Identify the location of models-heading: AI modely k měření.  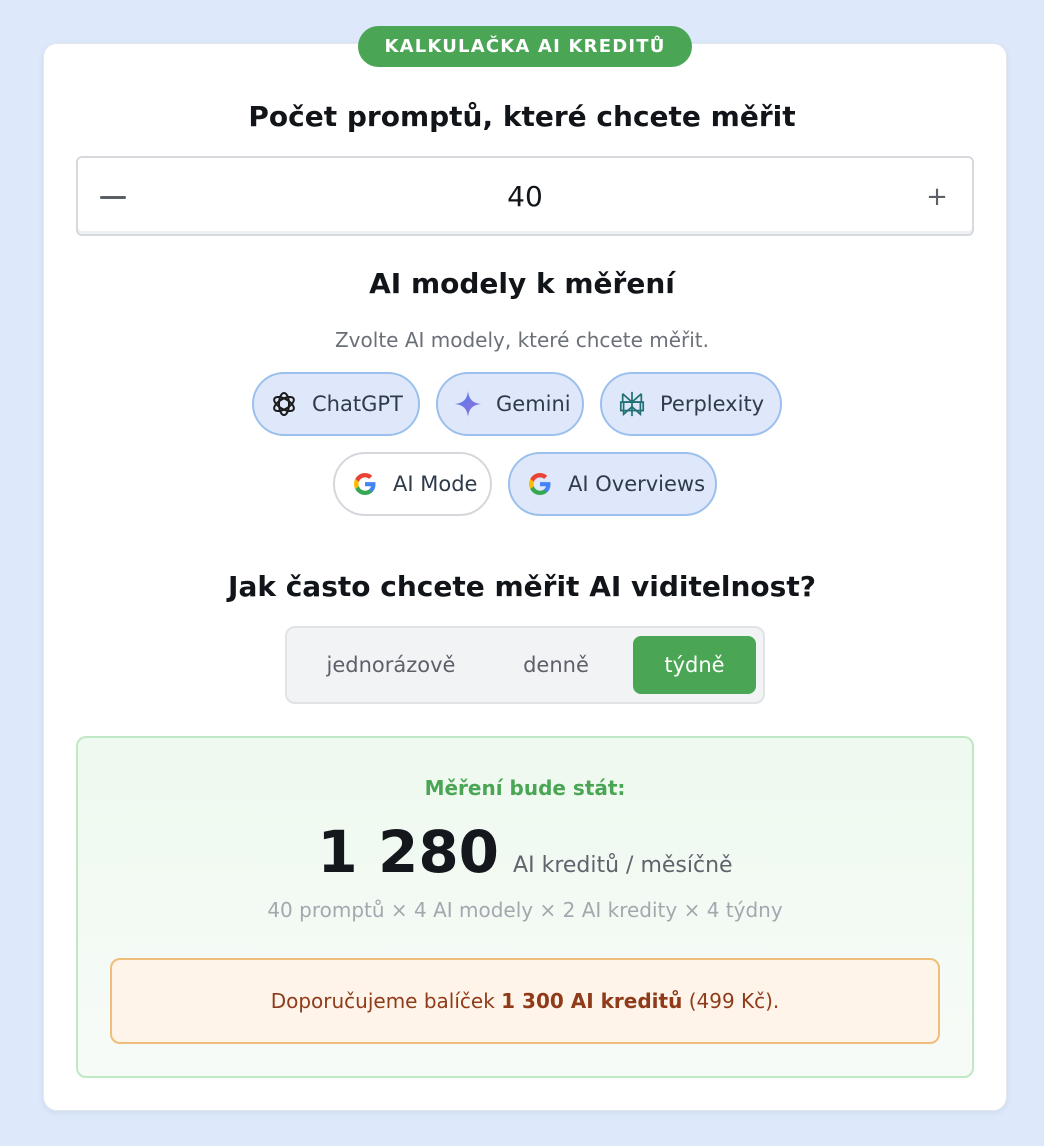
(522, 283).